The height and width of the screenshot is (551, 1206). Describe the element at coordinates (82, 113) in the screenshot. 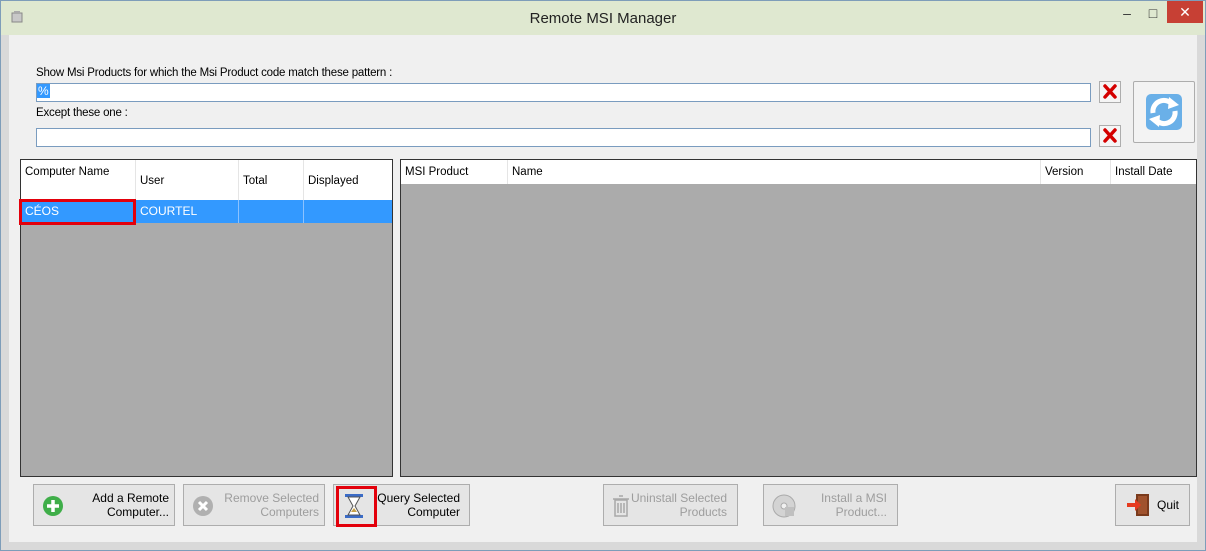

I see `except-pattern-label: Except these one :` at that location.